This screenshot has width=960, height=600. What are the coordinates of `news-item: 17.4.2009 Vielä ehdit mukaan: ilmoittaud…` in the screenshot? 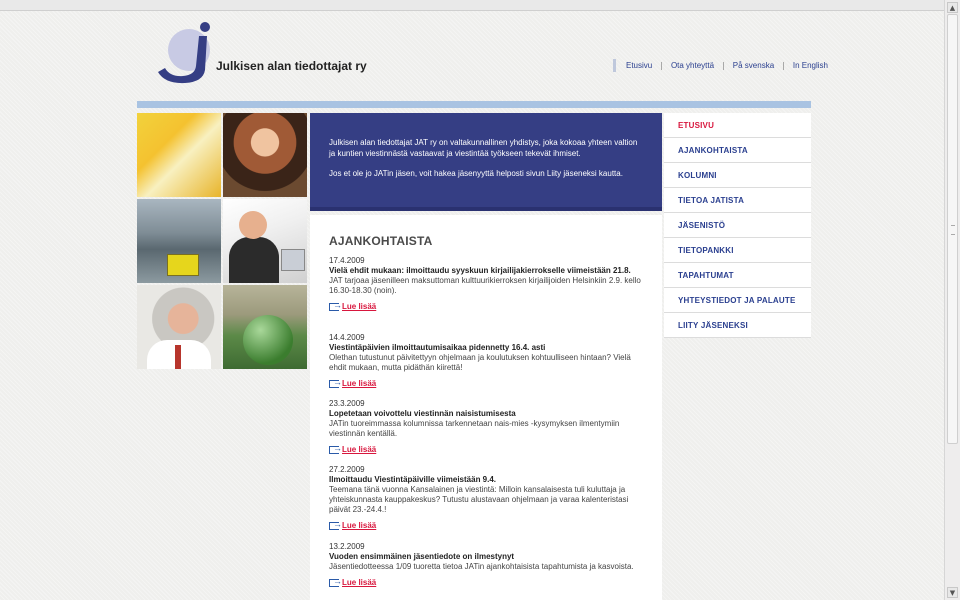 It's located at (488, 284).